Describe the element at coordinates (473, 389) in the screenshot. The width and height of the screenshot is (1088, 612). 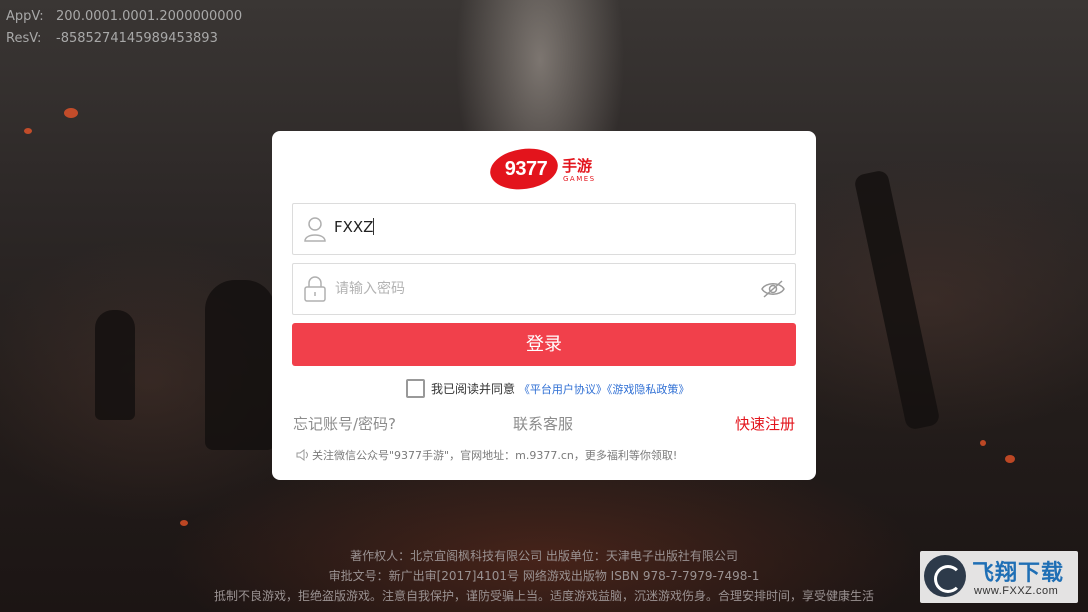
I see `agree-text: 我已阅读并同意` at that location.